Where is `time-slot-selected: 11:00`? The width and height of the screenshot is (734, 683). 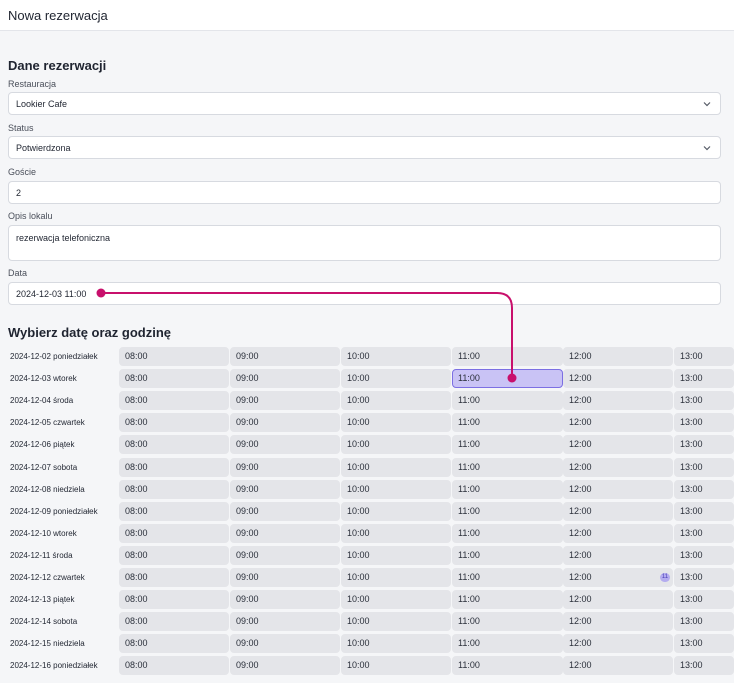
time-slot-selected: 11:00 is located at coordinates (507, 379).